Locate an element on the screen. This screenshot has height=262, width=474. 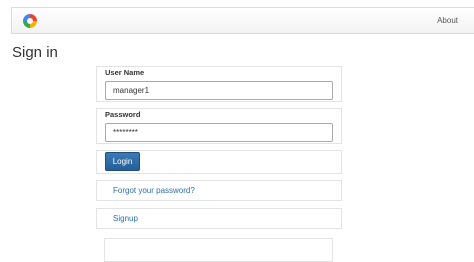
login-panel: Login is located at coordinates (219, 162).